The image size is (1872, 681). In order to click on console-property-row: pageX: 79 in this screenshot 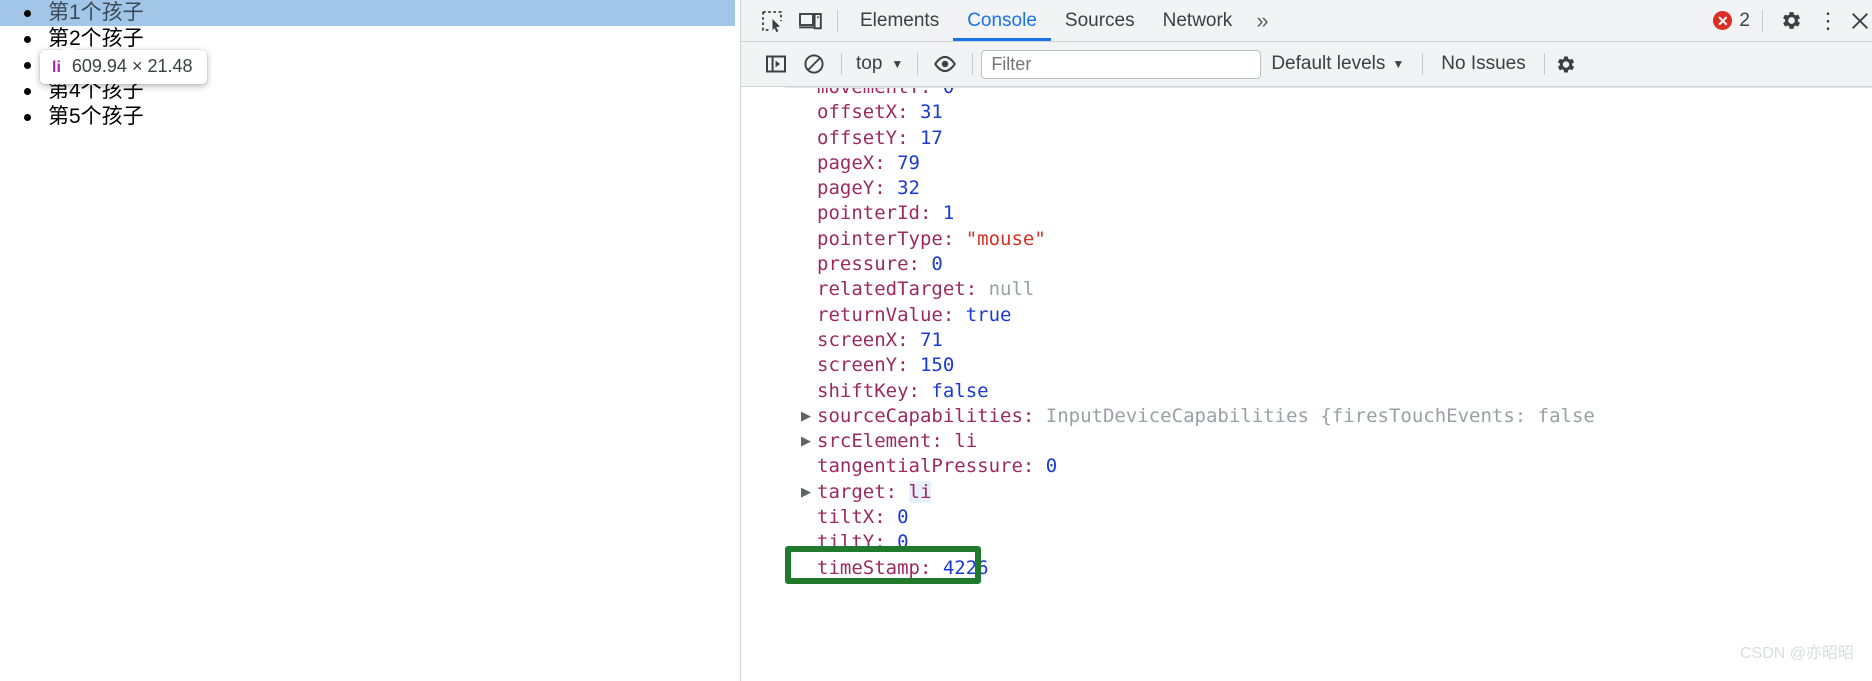, I will do `click(1306, 163)`.